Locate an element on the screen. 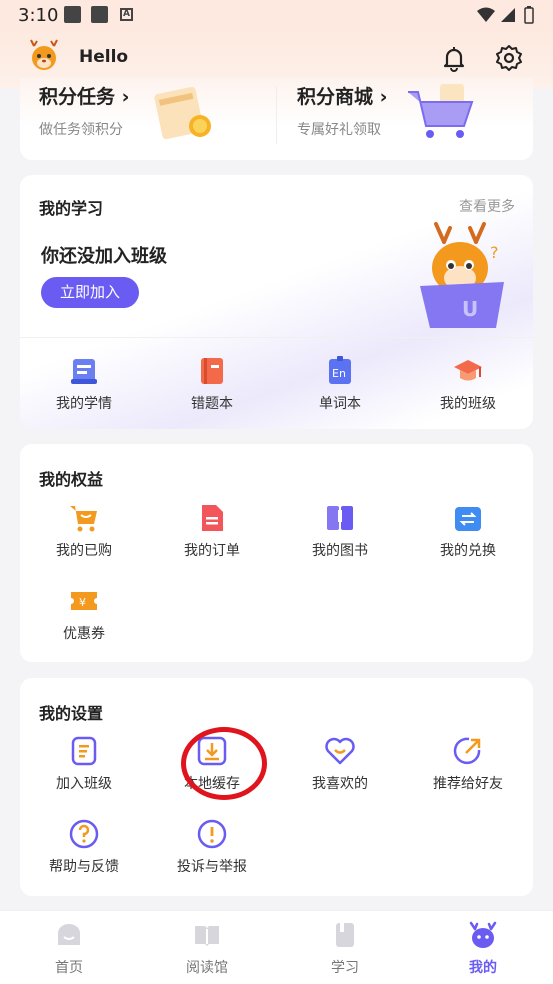 The image size is (553, 984). study-item-label: 错题本 is located at coordinates (212, 404).